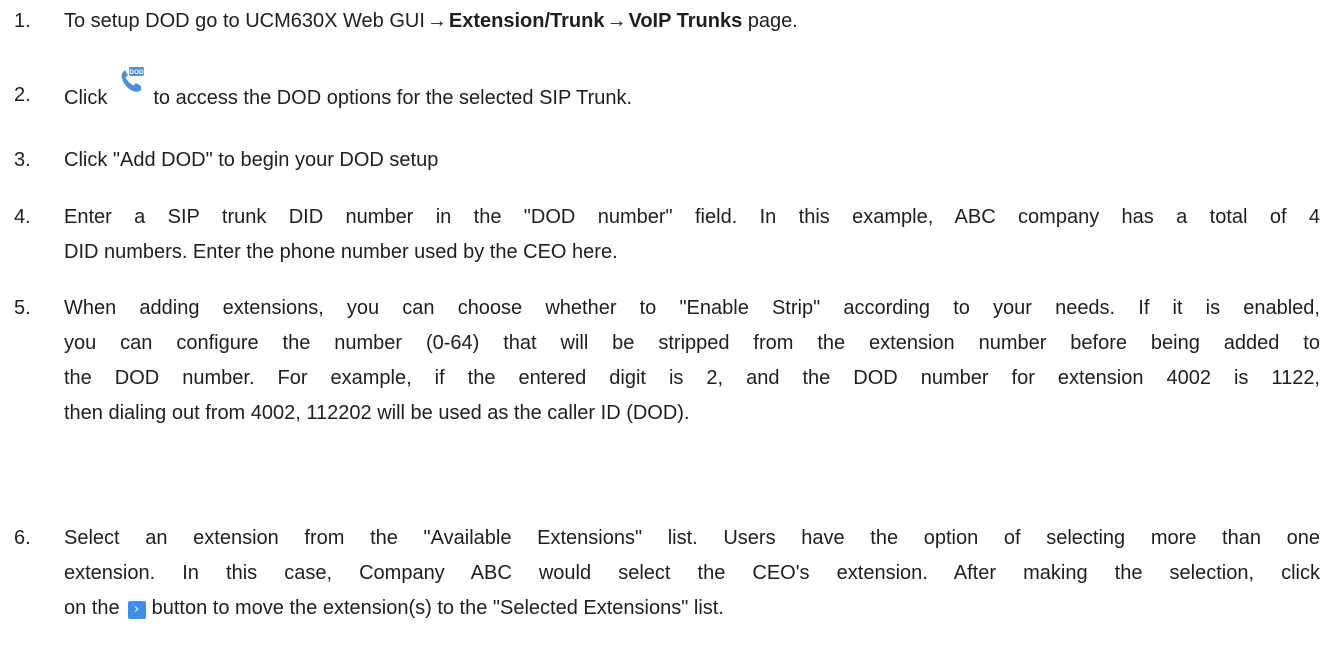 The height and width of the screenshot is (648, 1336). Describe the element at coordinates (137, 72) in the screenshot. I see `svg-text: DOD` at that location.